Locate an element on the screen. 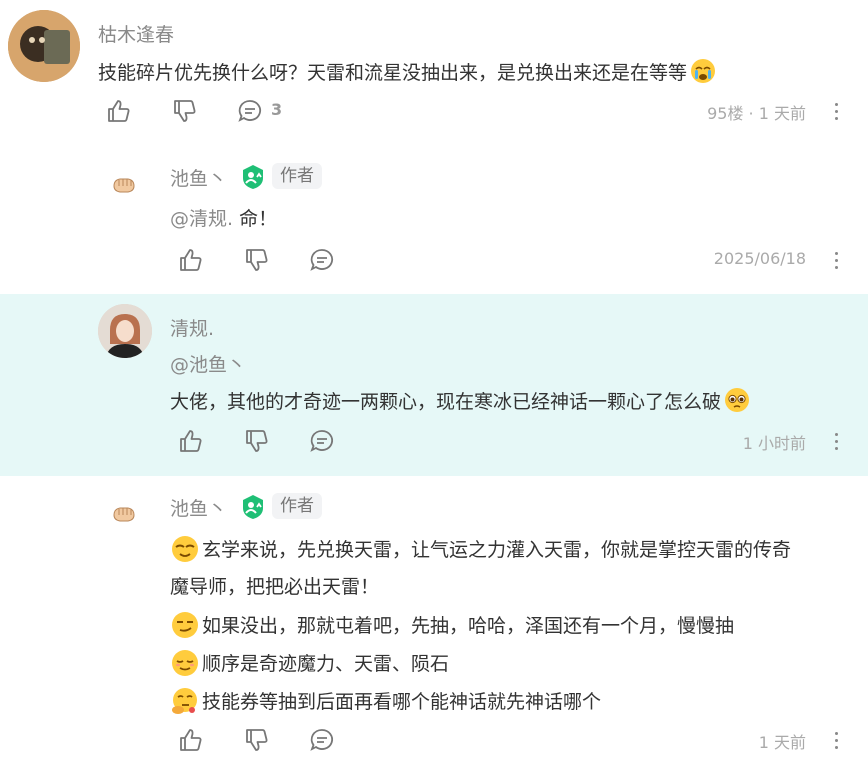  comment-actions: 3 95楼 · 1 天前 is located at coordinates (484, 111).